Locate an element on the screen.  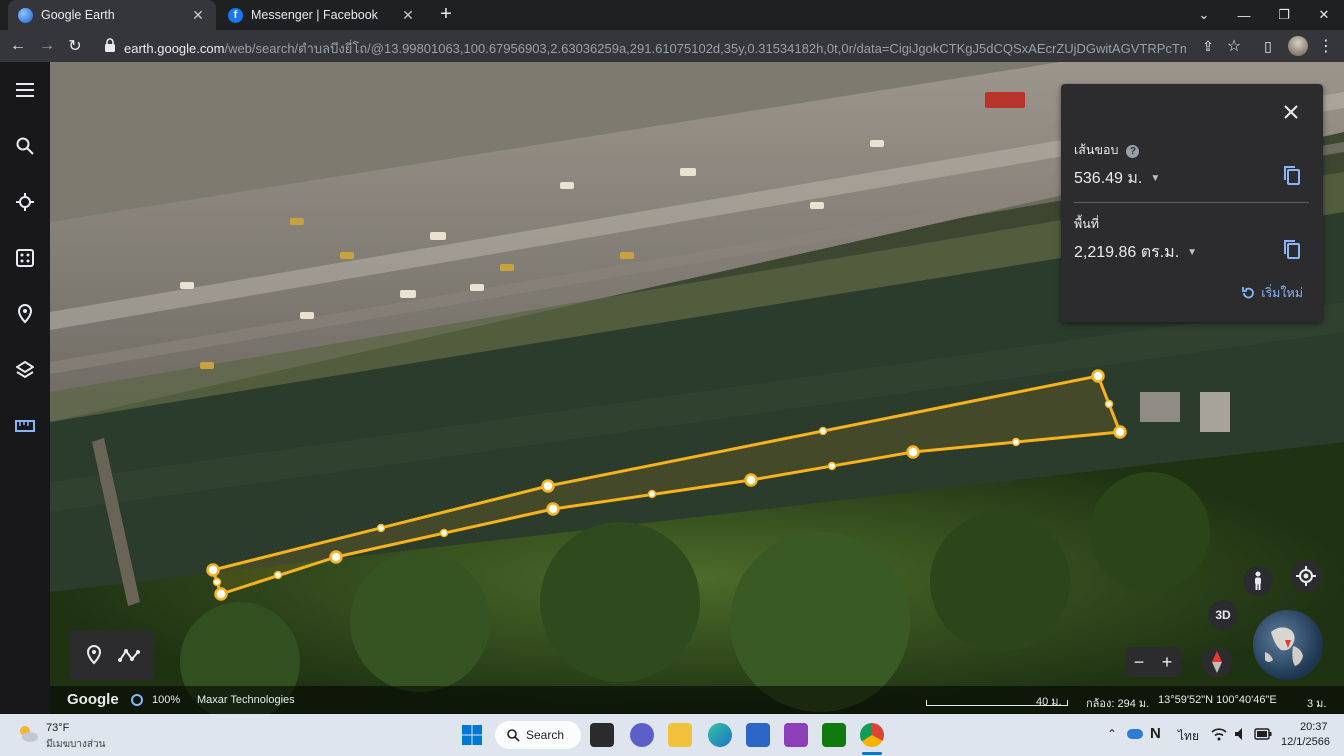
xbox-icon is located at coordinates (834, 735).